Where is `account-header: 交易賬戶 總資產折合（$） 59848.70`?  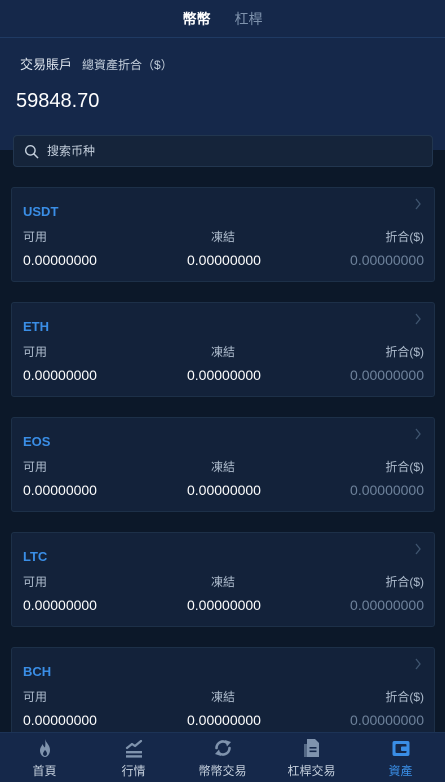
account-header: 交易賬戶 總資產折合（$） 59848.70 is located at coordinates (222, 94).